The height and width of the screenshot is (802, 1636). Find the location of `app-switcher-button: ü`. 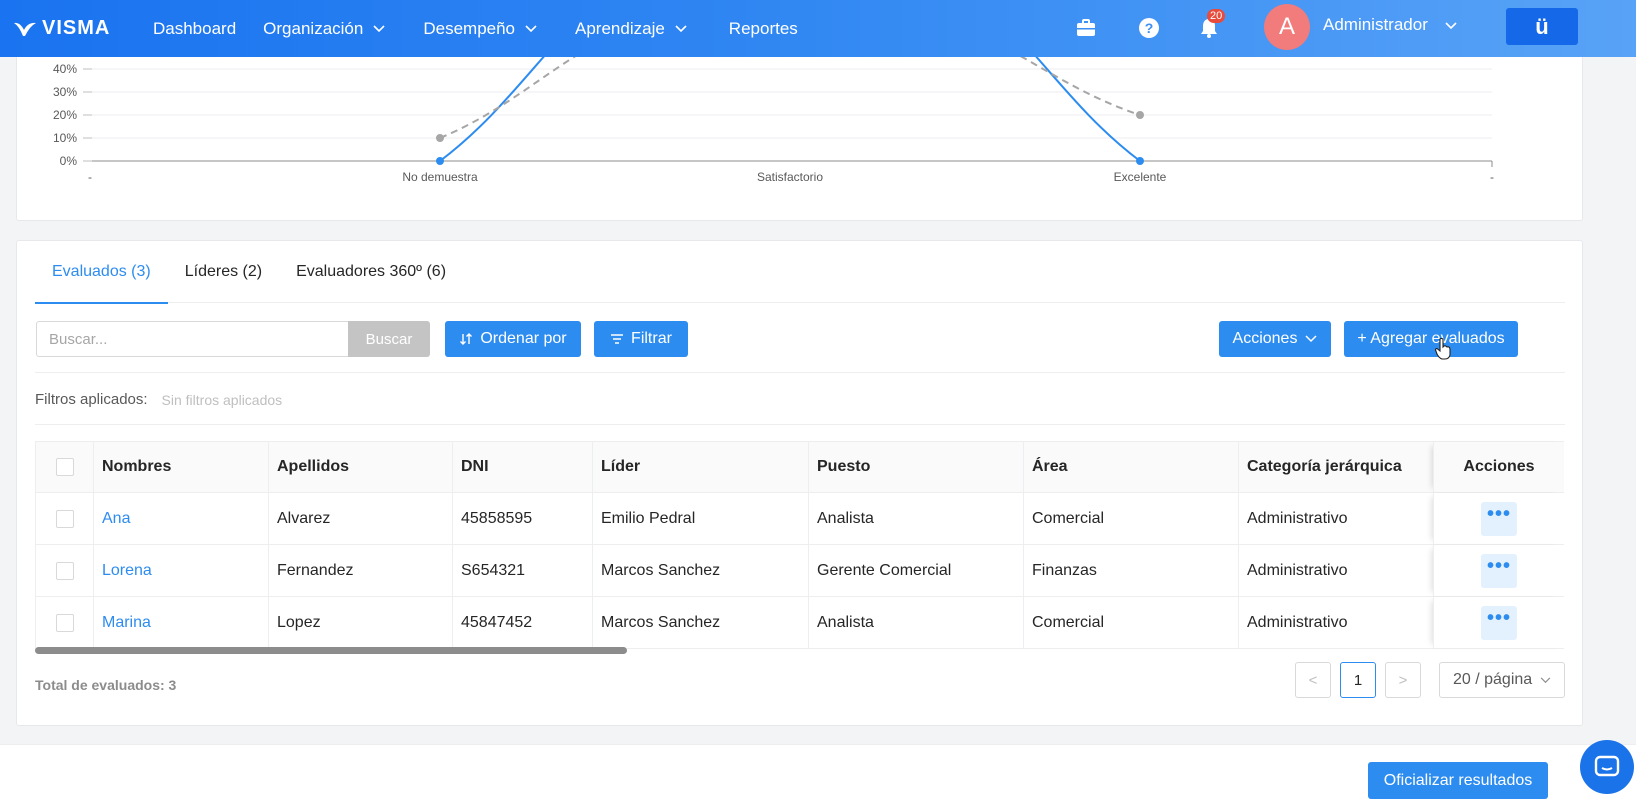

app-switcher-button: ü is located at coordinates (1542, 26).